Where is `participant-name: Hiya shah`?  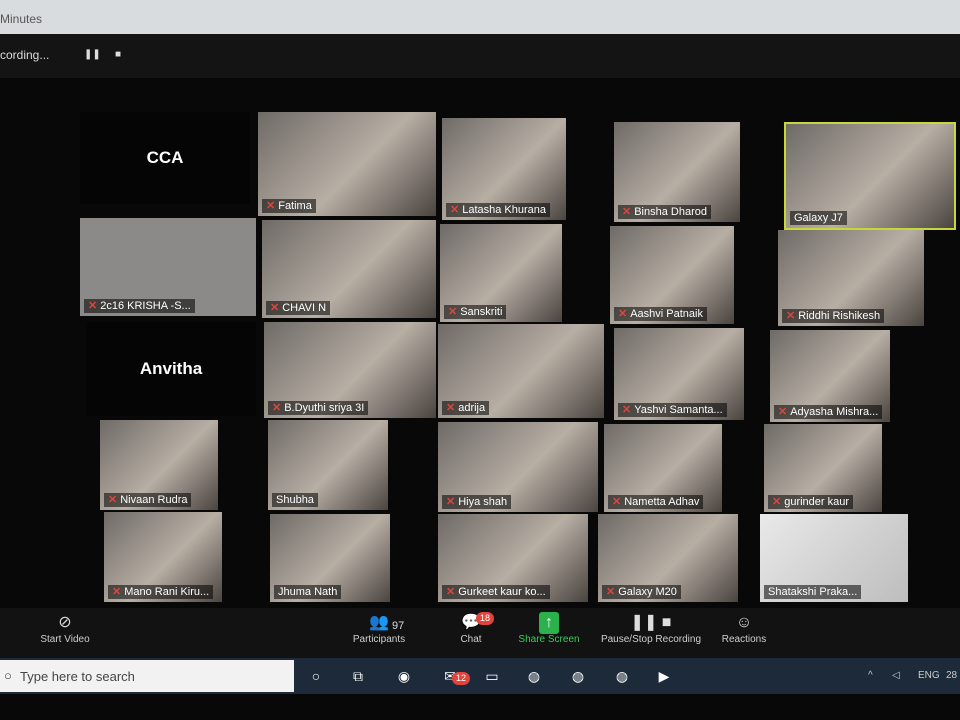 participant-name: Hiya shah is located at coordinates (483, 502).